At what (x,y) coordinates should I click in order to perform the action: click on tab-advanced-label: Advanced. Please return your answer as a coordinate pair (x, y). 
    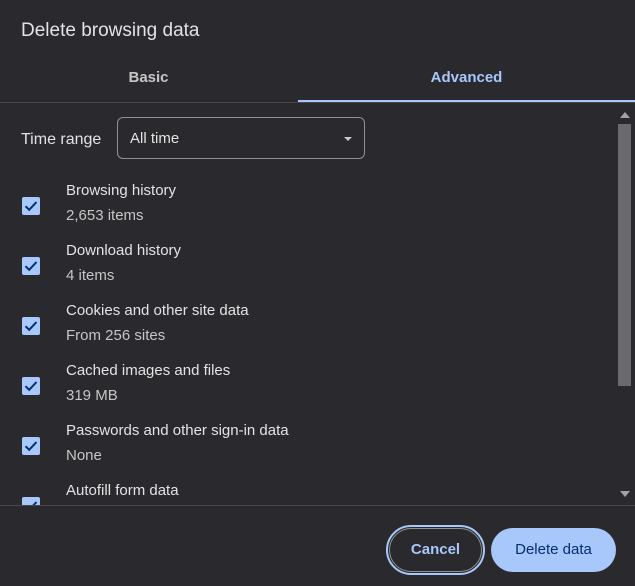
    Looking at the image, I should click on (466, 77).